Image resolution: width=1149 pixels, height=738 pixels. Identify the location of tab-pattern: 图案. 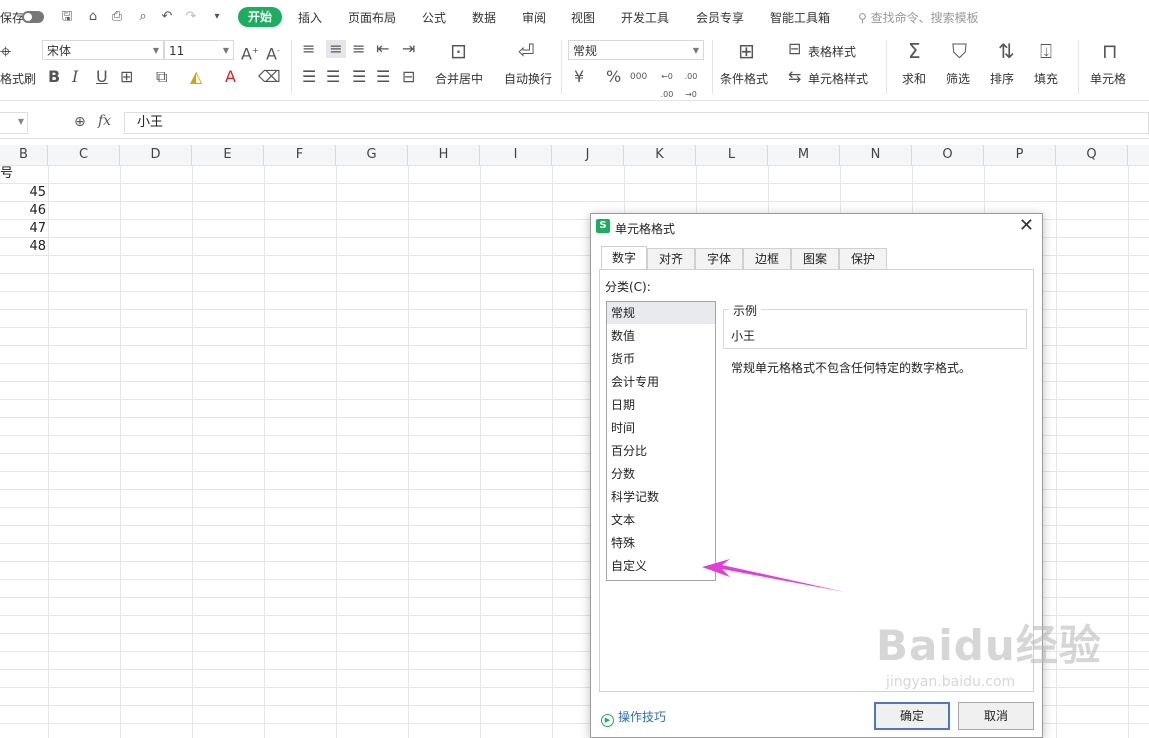
(815, 258).